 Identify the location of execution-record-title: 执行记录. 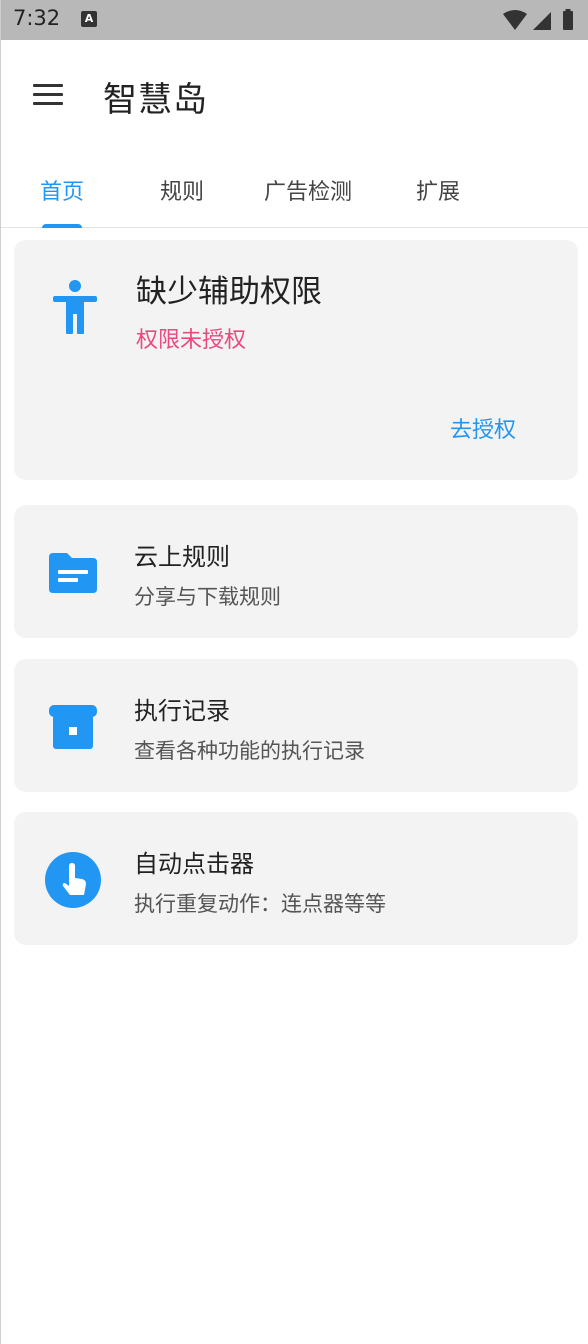
(182, 711).